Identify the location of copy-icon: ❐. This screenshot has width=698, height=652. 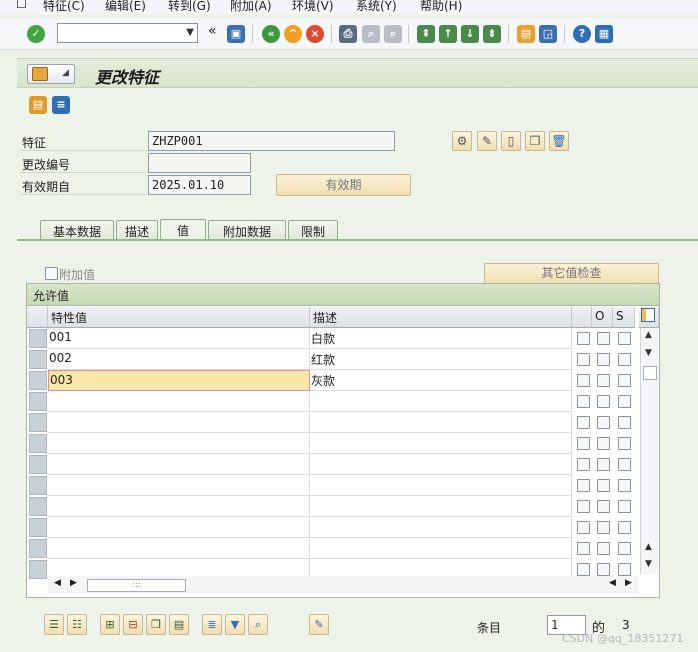
(535, 141).